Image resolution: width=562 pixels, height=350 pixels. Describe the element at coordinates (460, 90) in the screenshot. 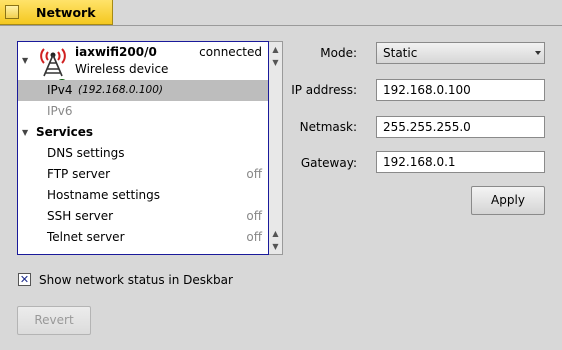

I see `ip-address-field: 192.168.0.100` at that location.